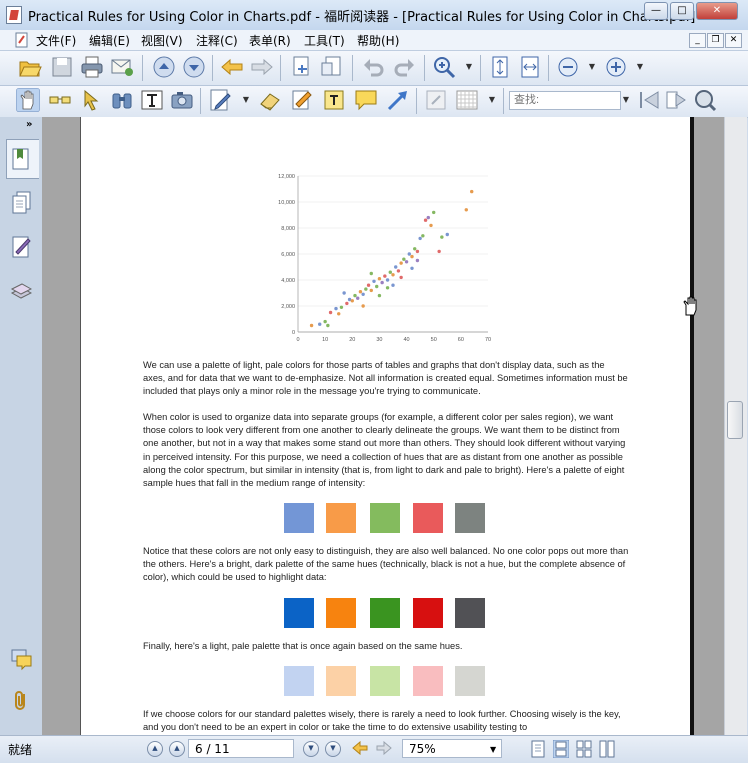  I want to click on go-forward-icon, so click(384, 748).